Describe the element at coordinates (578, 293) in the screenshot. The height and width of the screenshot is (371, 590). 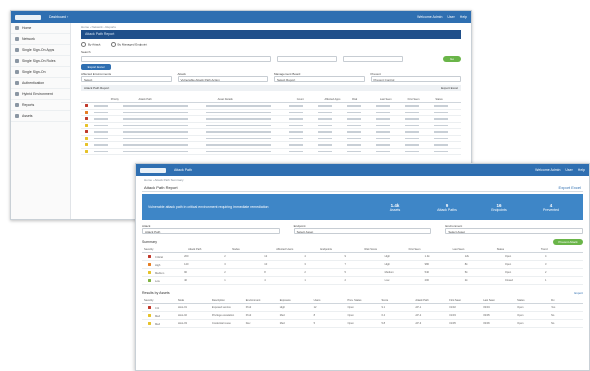
I see `details-export-link: Export` at that location.